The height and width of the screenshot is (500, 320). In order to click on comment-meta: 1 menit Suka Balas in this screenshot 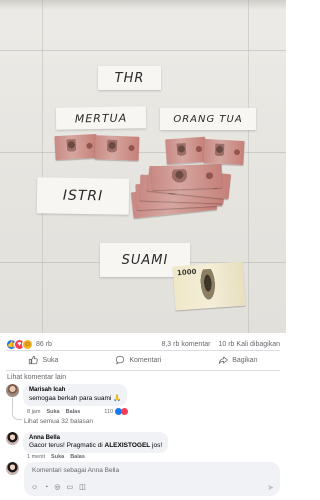, I will do `click(56, 457)`.